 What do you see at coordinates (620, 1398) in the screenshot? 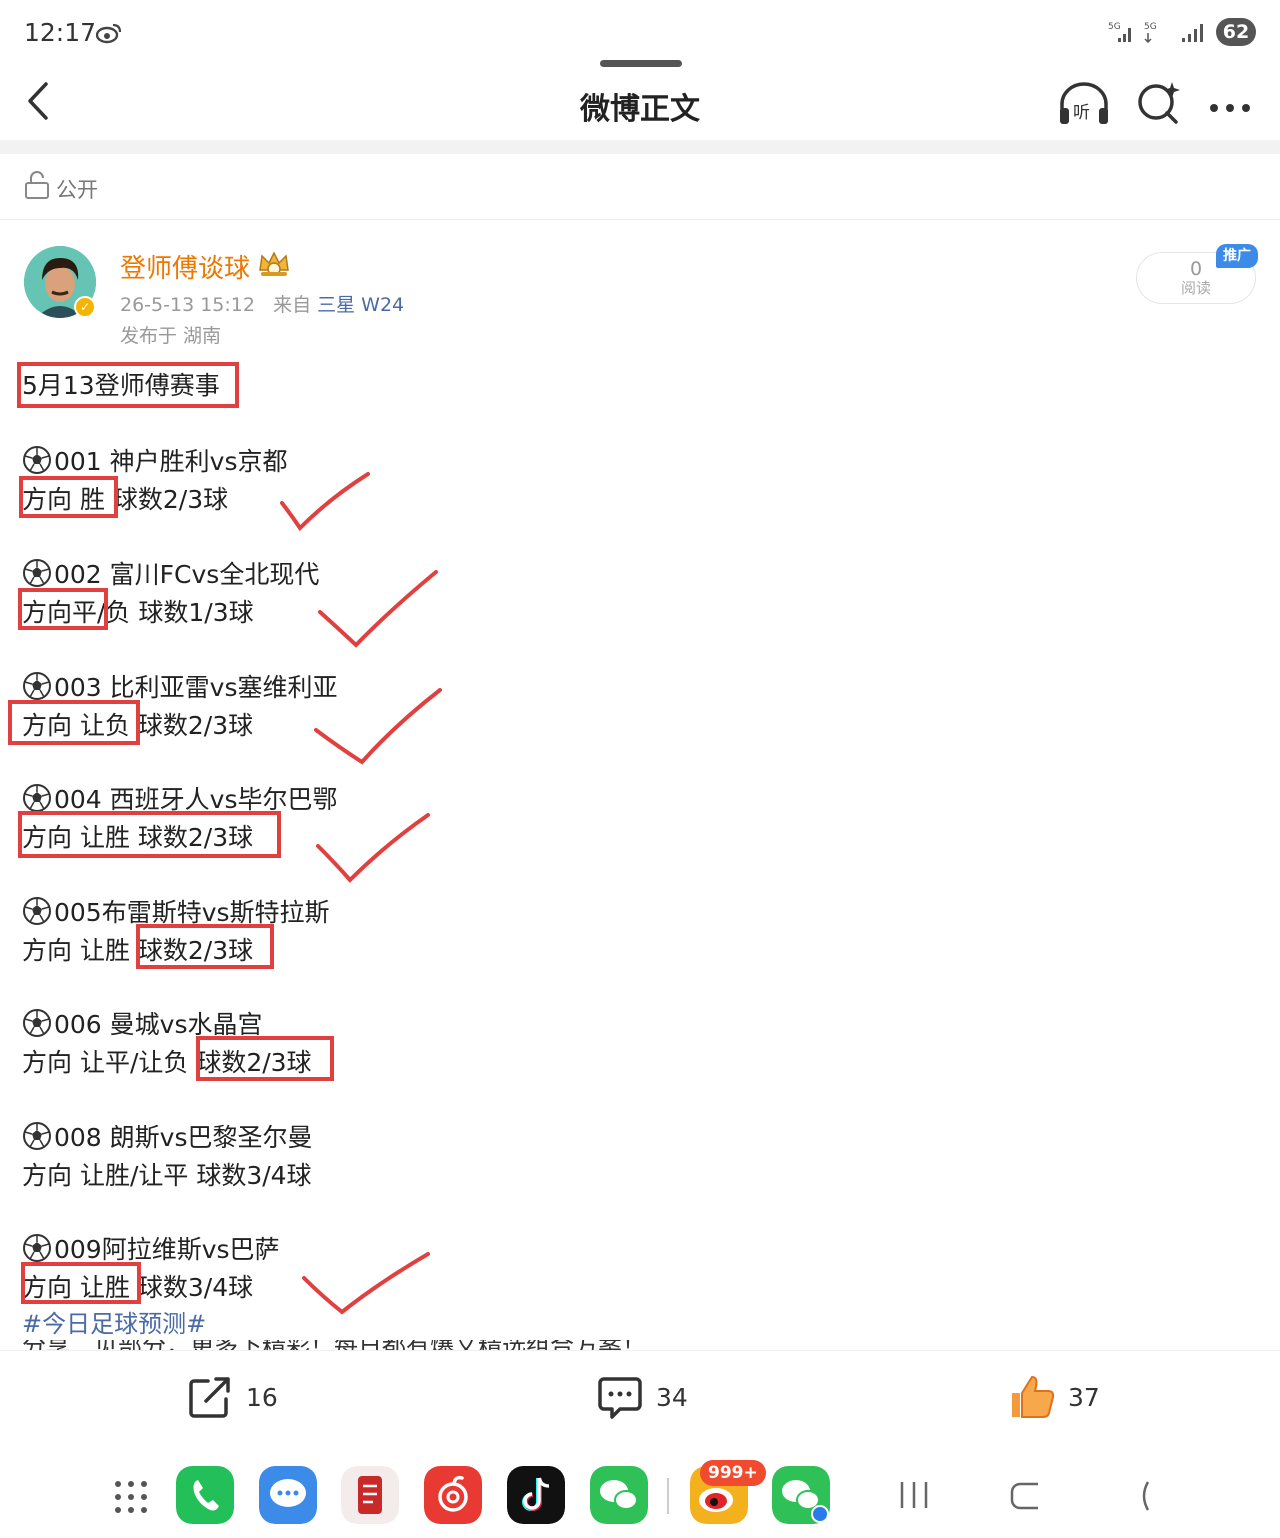
I see `comment-icon` at bounding box center [620, 1398].